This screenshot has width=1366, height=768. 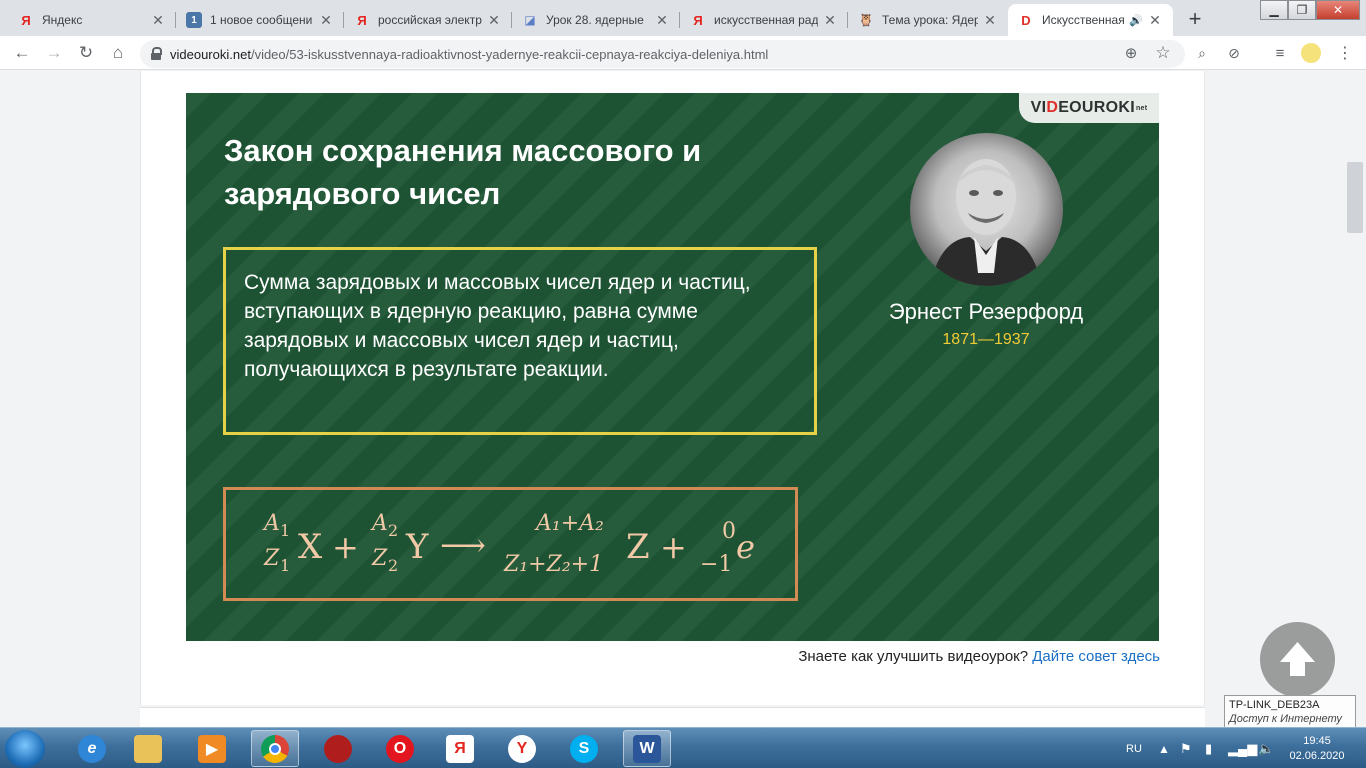 I want to click on zoom-icon: ⊕, so click(x=1131, y=53).